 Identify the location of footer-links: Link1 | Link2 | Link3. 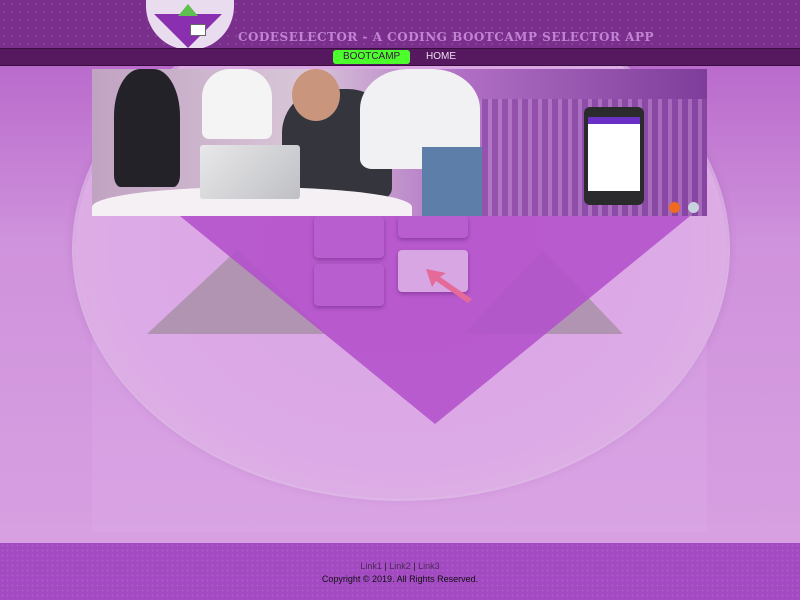
(400, 566).